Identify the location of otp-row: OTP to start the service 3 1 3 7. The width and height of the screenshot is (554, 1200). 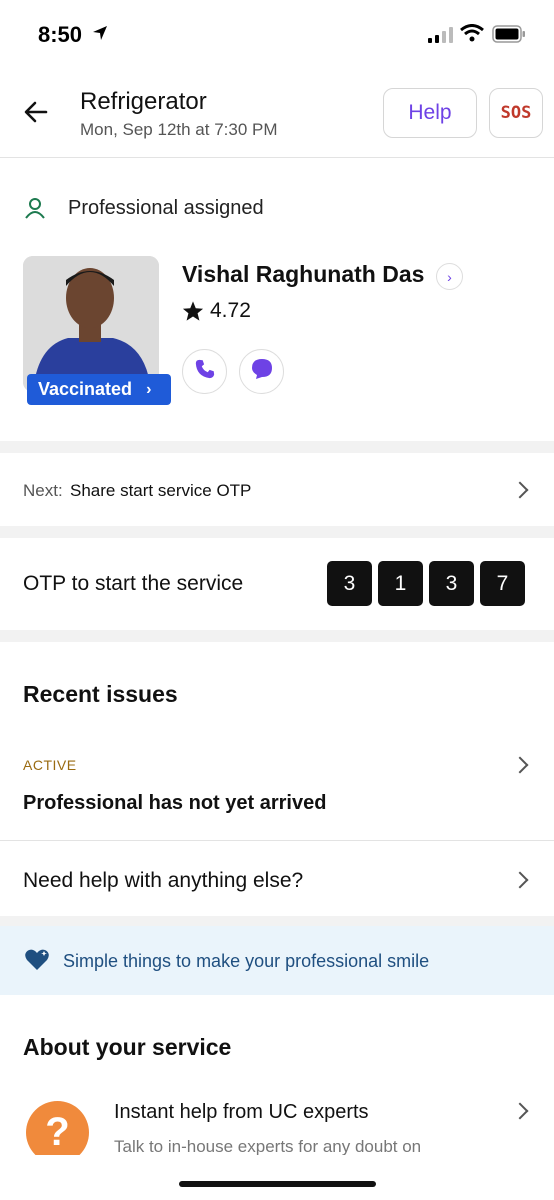
(277, 584).